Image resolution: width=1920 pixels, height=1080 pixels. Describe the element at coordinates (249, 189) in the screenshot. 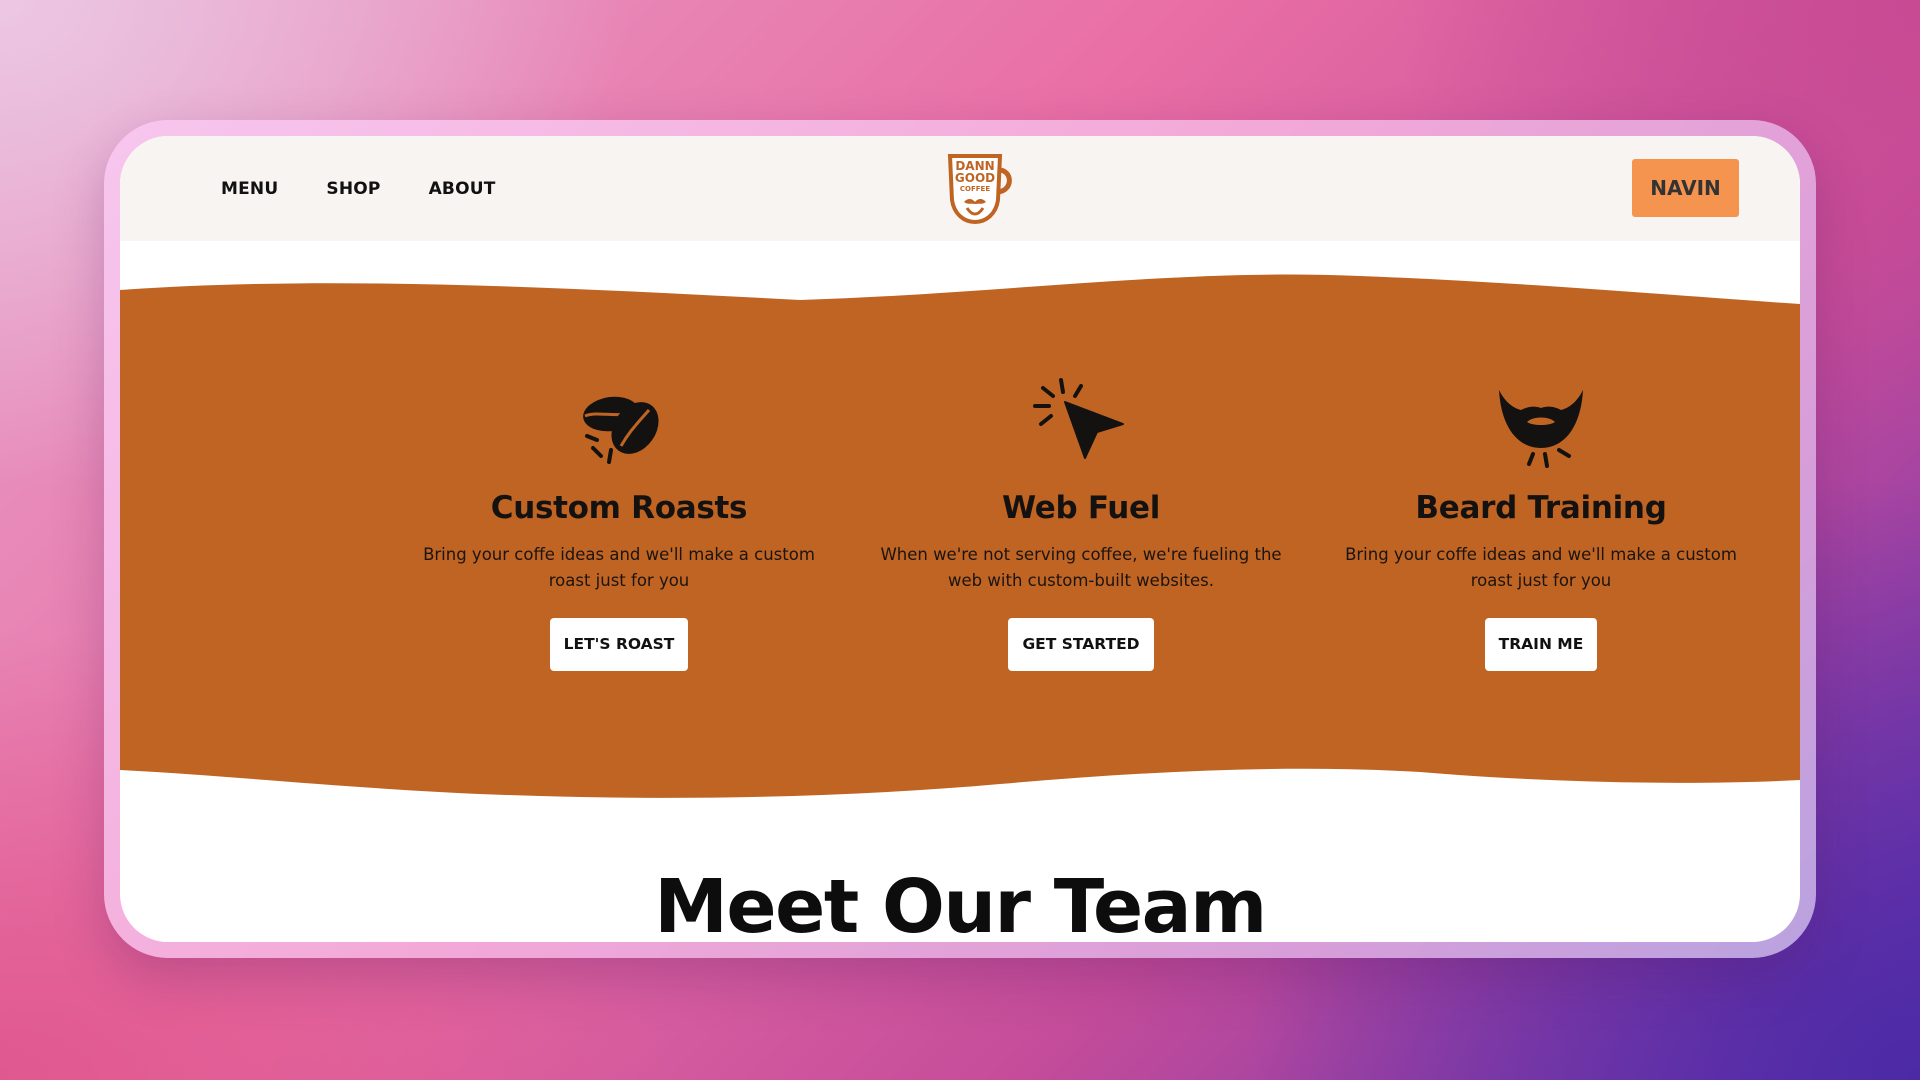

I see `nav-link-menu: MENU` at that location.